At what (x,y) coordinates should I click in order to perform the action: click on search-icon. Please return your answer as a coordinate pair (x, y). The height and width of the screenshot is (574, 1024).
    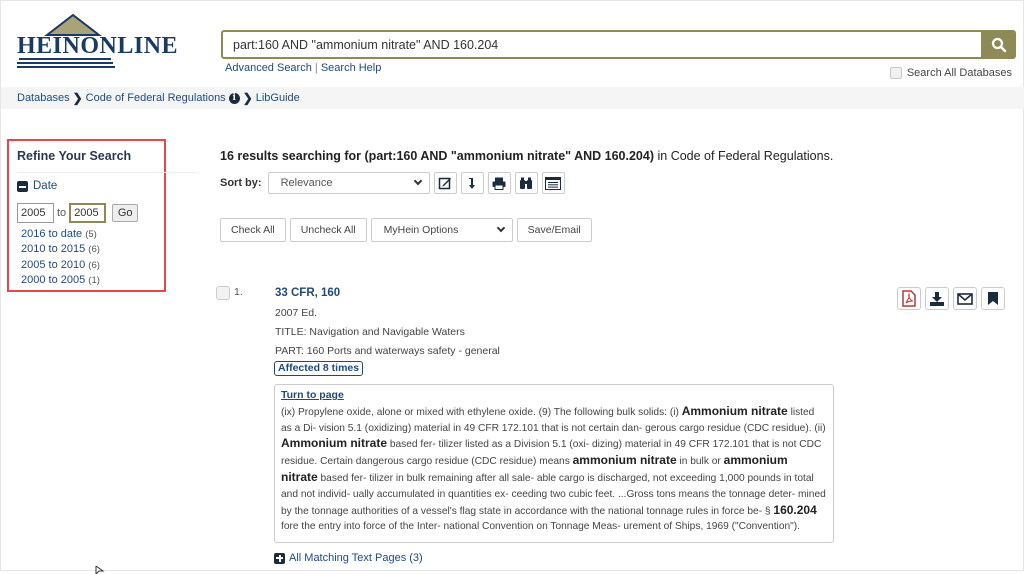
    Looking at the image, I should click on (998, 44).